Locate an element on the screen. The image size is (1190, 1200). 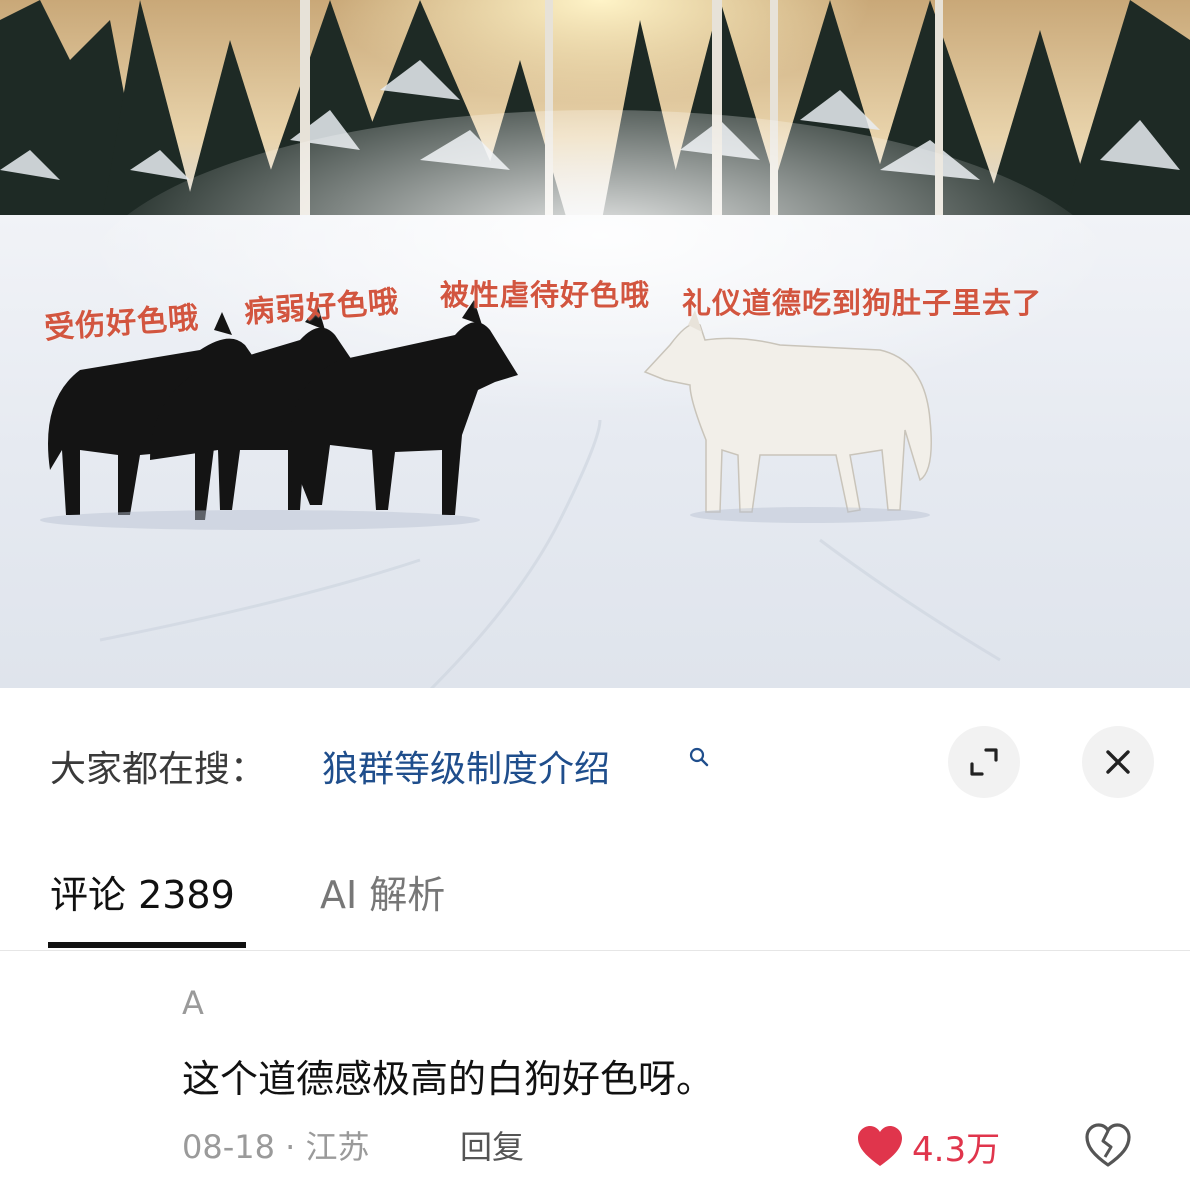
close-button is located at coordinates (1118, 762).